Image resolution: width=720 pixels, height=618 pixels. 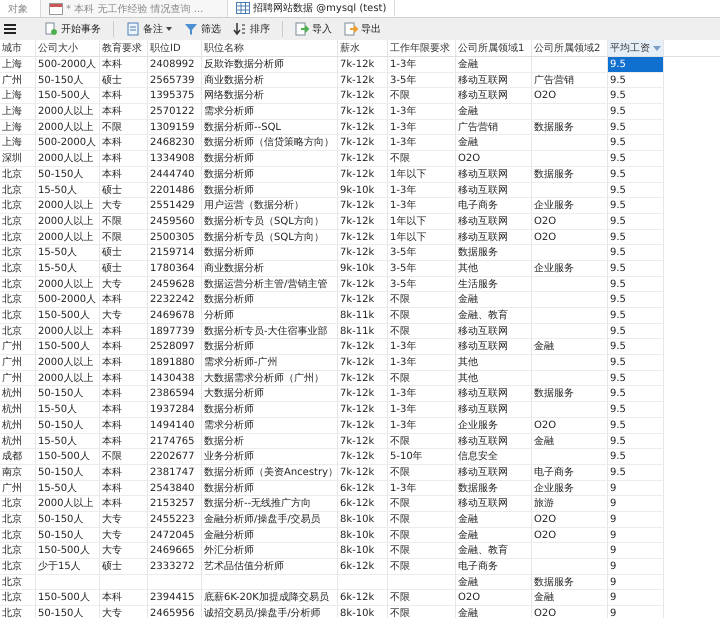 What do you see at coordinates (175, 551) in the screenshot?
I see `table-cell: 2469665` at bounding box center [175, 551].